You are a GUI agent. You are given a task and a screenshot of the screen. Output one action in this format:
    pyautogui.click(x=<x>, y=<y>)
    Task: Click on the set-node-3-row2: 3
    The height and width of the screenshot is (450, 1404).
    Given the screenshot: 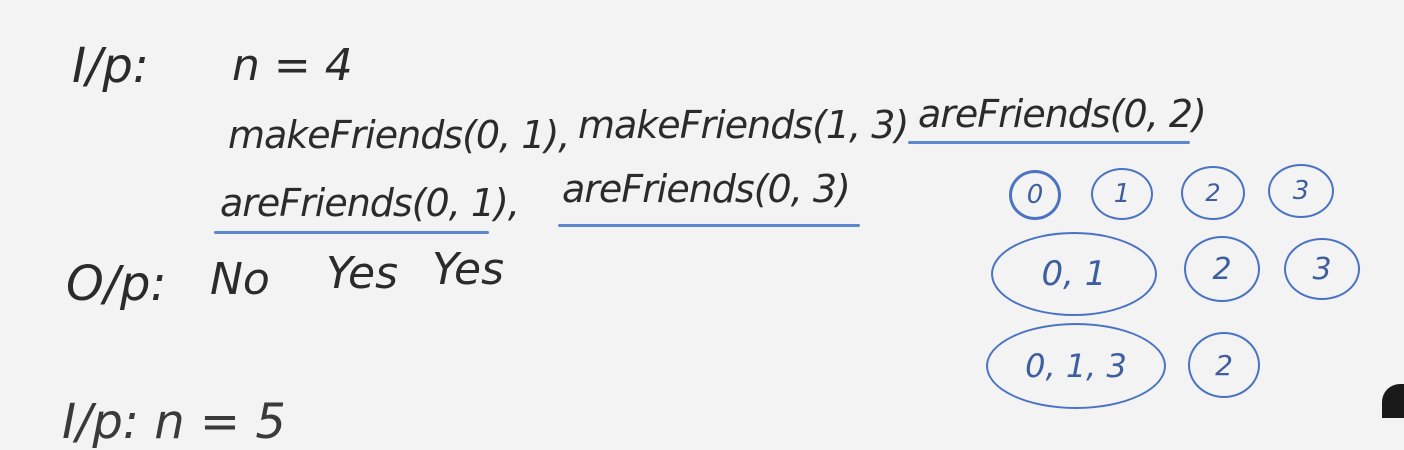 What is the action you would take?
    pyautogui.click(x=1322, y=269)
    